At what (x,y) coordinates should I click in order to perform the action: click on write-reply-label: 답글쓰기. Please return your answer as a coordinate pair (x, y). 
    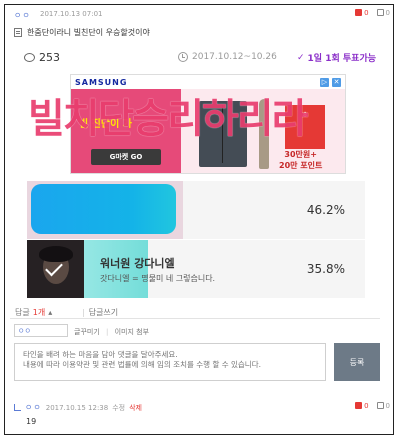
    Looking at the image, I should click on (103, 312).